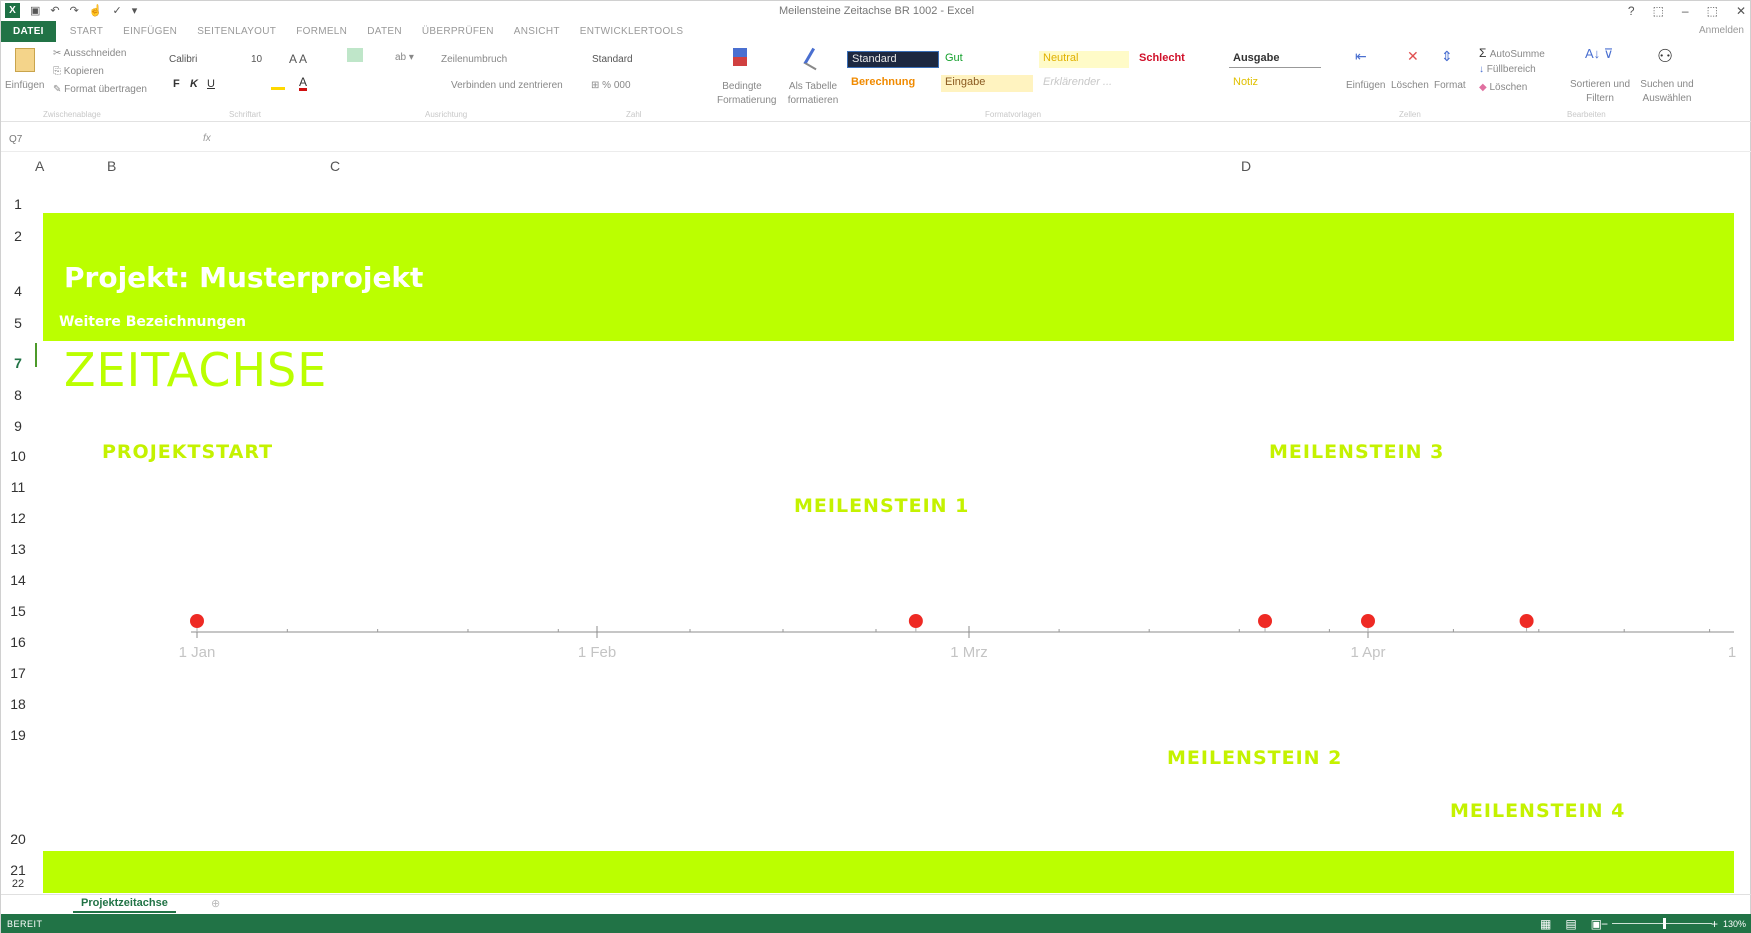 The height and width of the screenshot is (933, 1751). What do you see at coordinates (1367, 652) in the screenshot?
I see `timeline-tick-label: 1 Apr` at bounding box center [1367, 652].